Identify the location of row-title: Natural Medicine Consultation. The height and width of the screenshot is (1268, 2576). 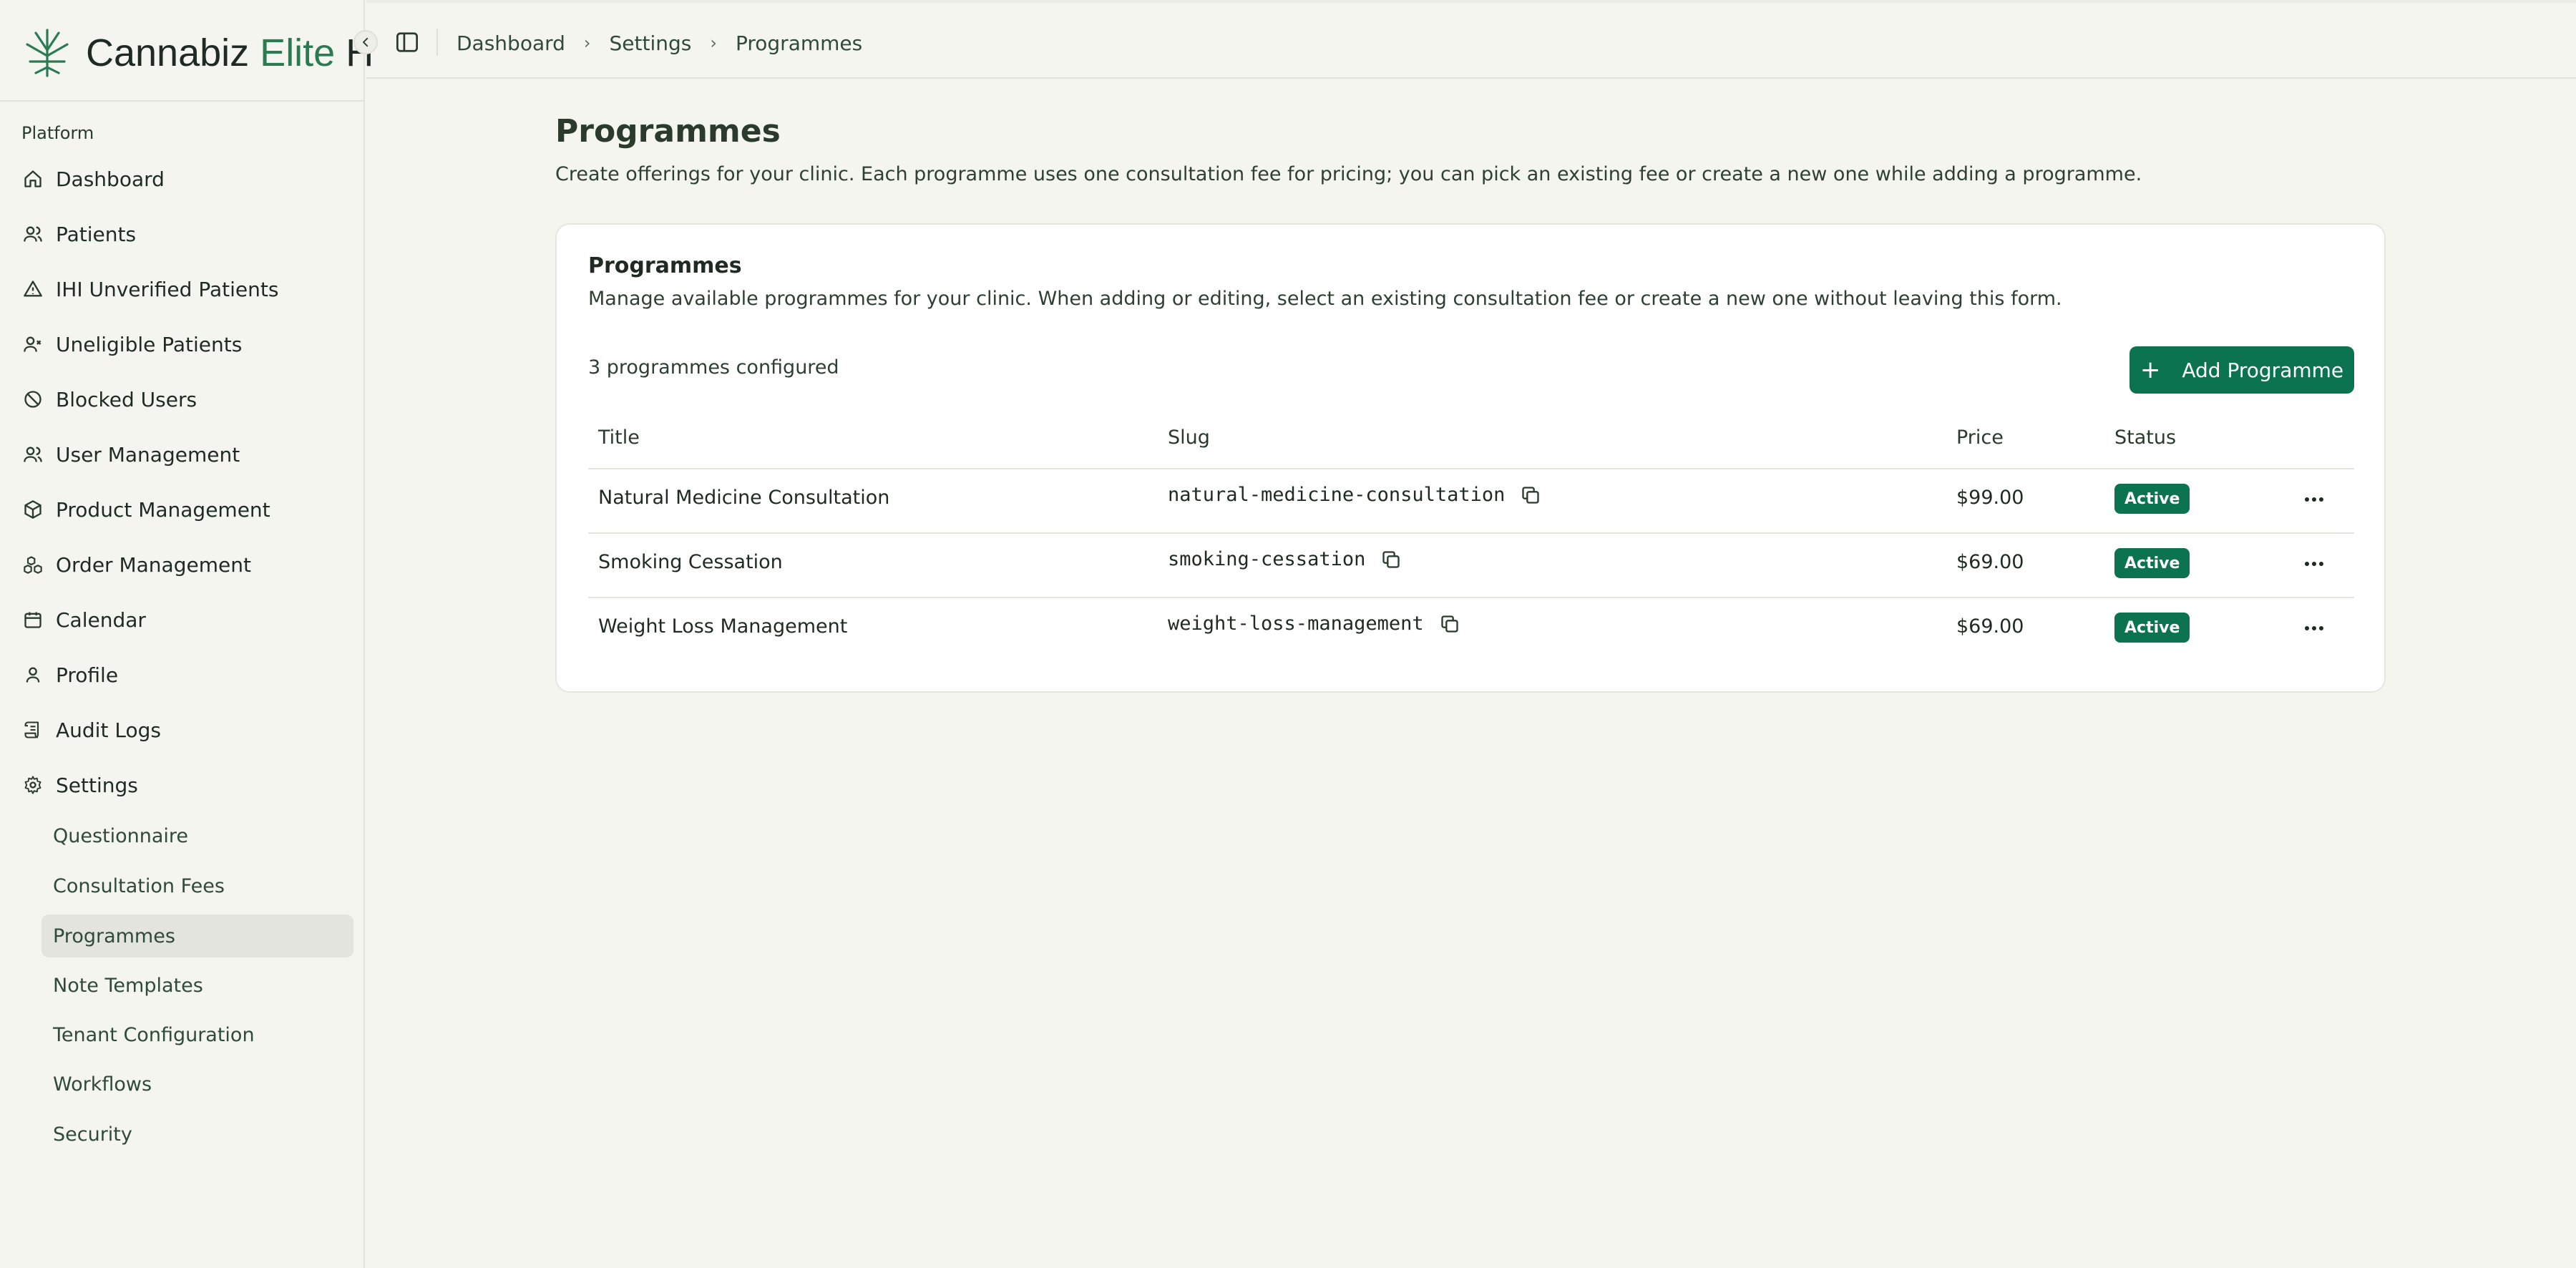
(744, 498).